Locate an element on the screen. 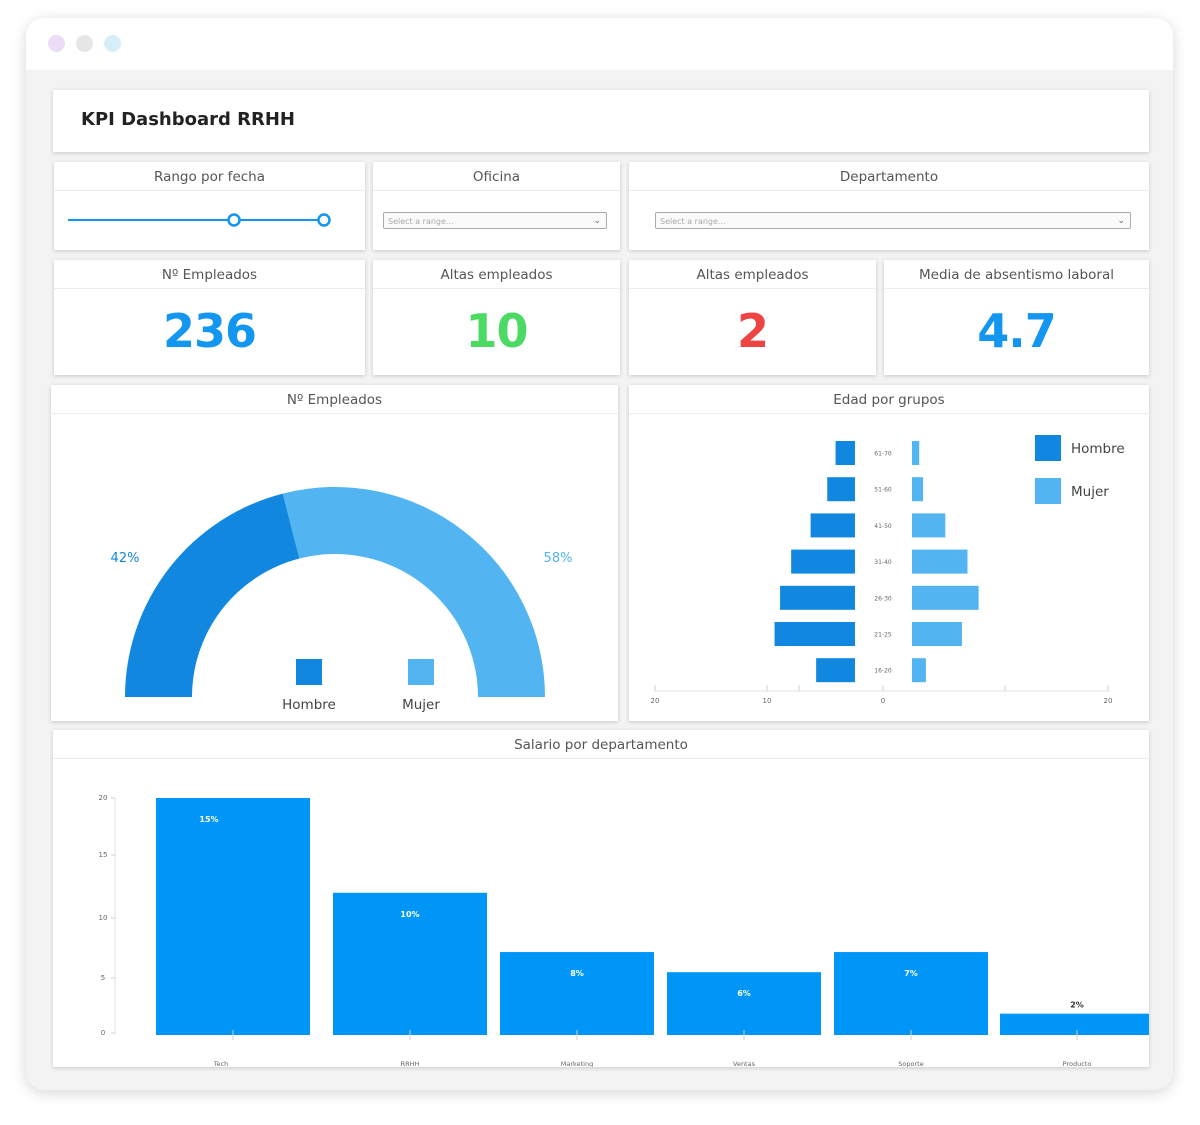 This screenshot has width=1200, height=1125. age-category-label: 41-50 is located at coordinates (883, 526).